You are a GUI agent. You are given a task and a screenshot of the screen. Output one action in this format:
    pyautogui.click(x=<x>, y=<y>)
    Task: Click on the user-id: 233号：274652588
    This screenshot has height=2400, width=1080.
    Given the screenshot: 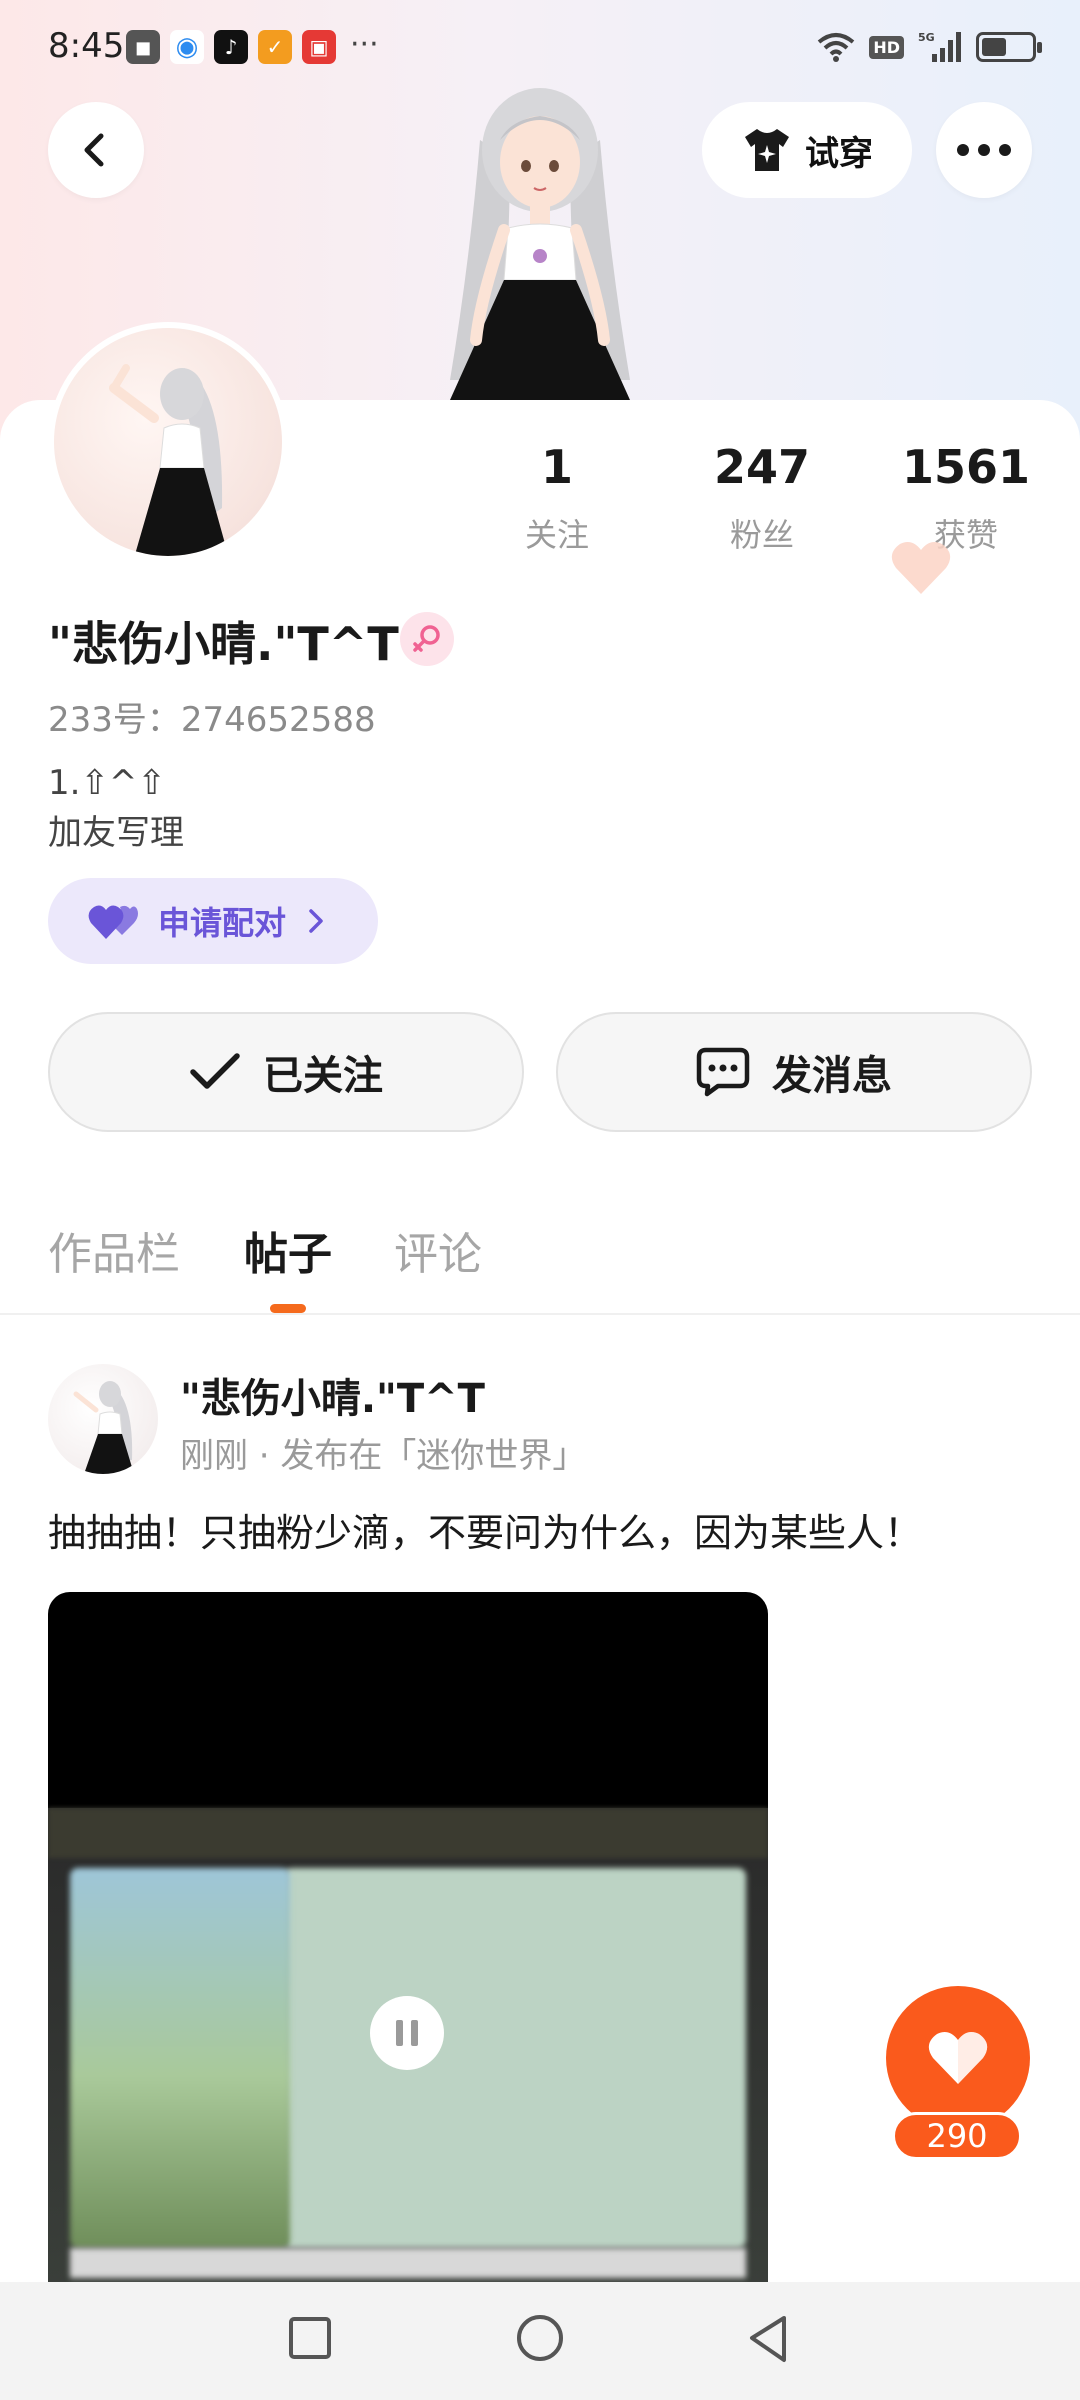 What is the action you would take?
    pyautogui.click(x=212, y=720)
    